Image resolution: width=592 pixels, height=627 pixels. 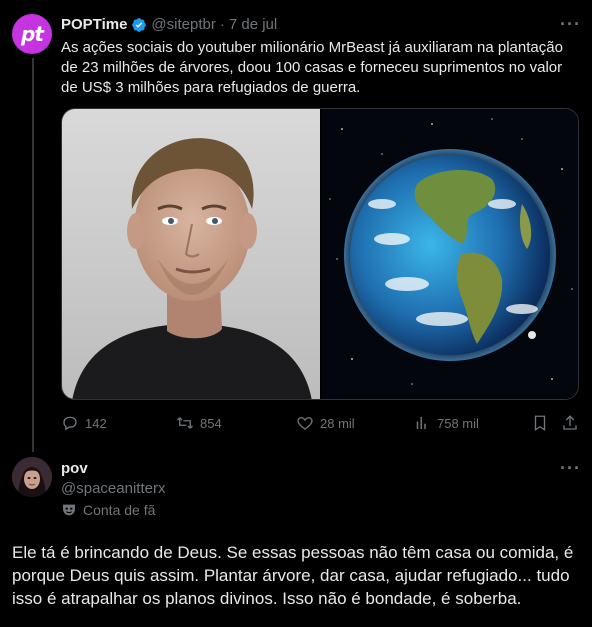 I want to click on heart-icon, so click(x=305, y=423).